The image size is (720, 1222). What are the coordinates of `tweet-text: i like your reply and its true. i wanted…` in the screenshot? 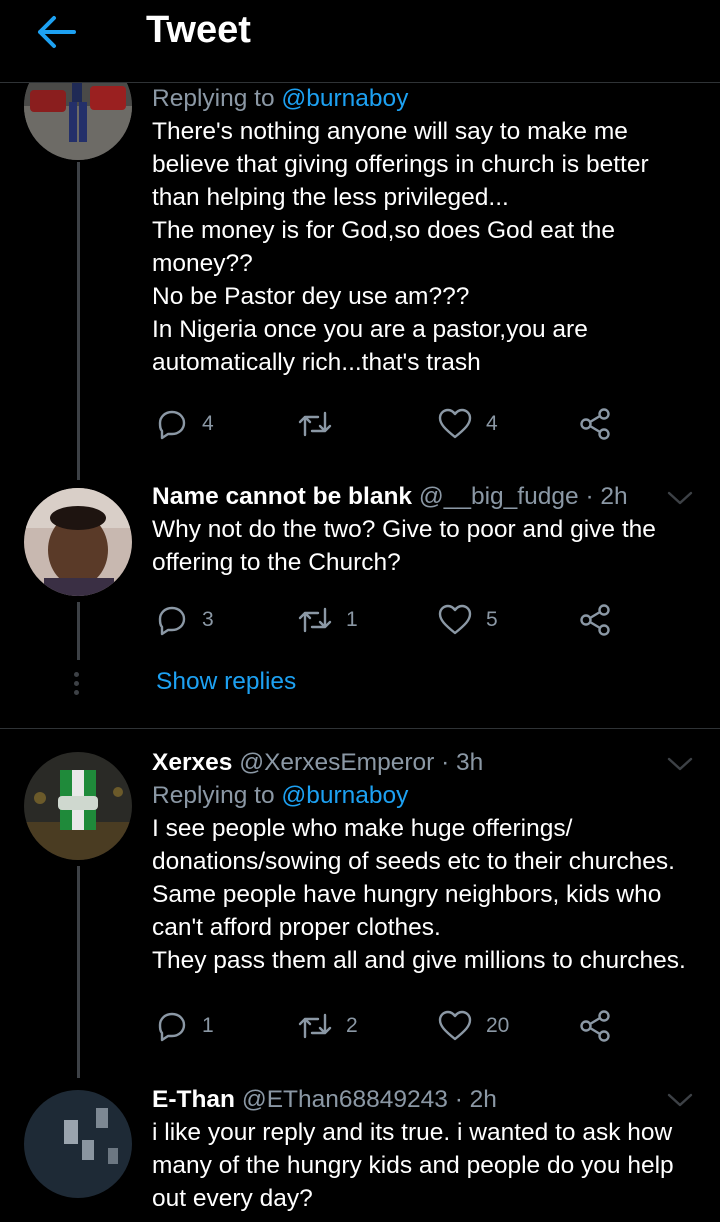 It's located at (427, 1165).